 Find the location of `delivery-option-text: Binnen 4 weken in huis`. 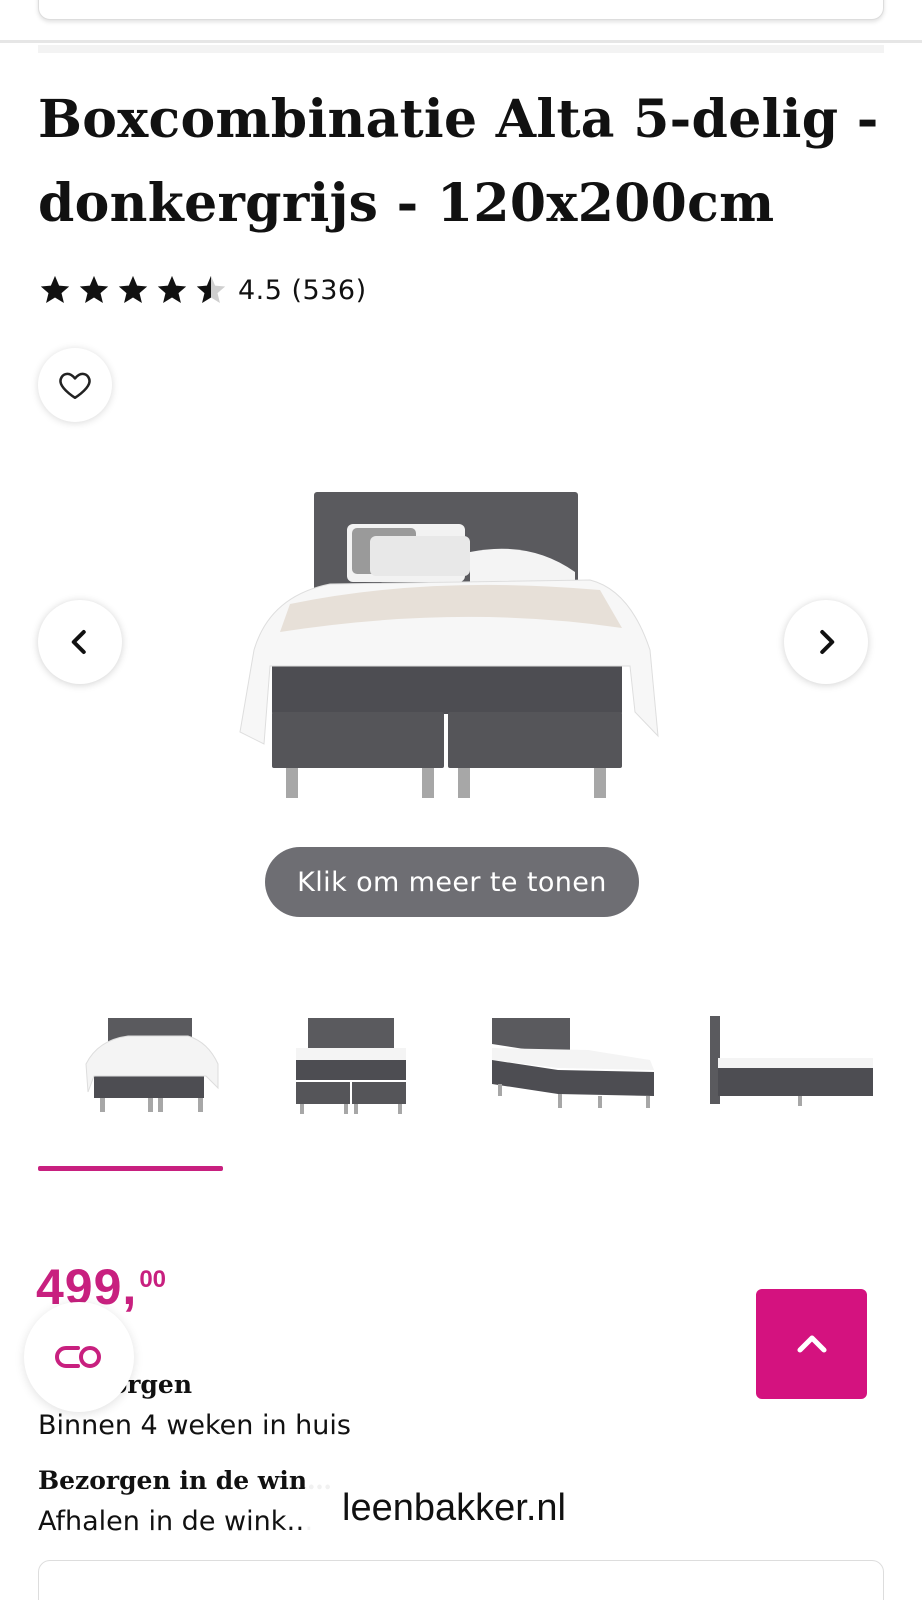

delivery-option-text: Binnen 4 weken in huis is located at coordinates (194, 1425).